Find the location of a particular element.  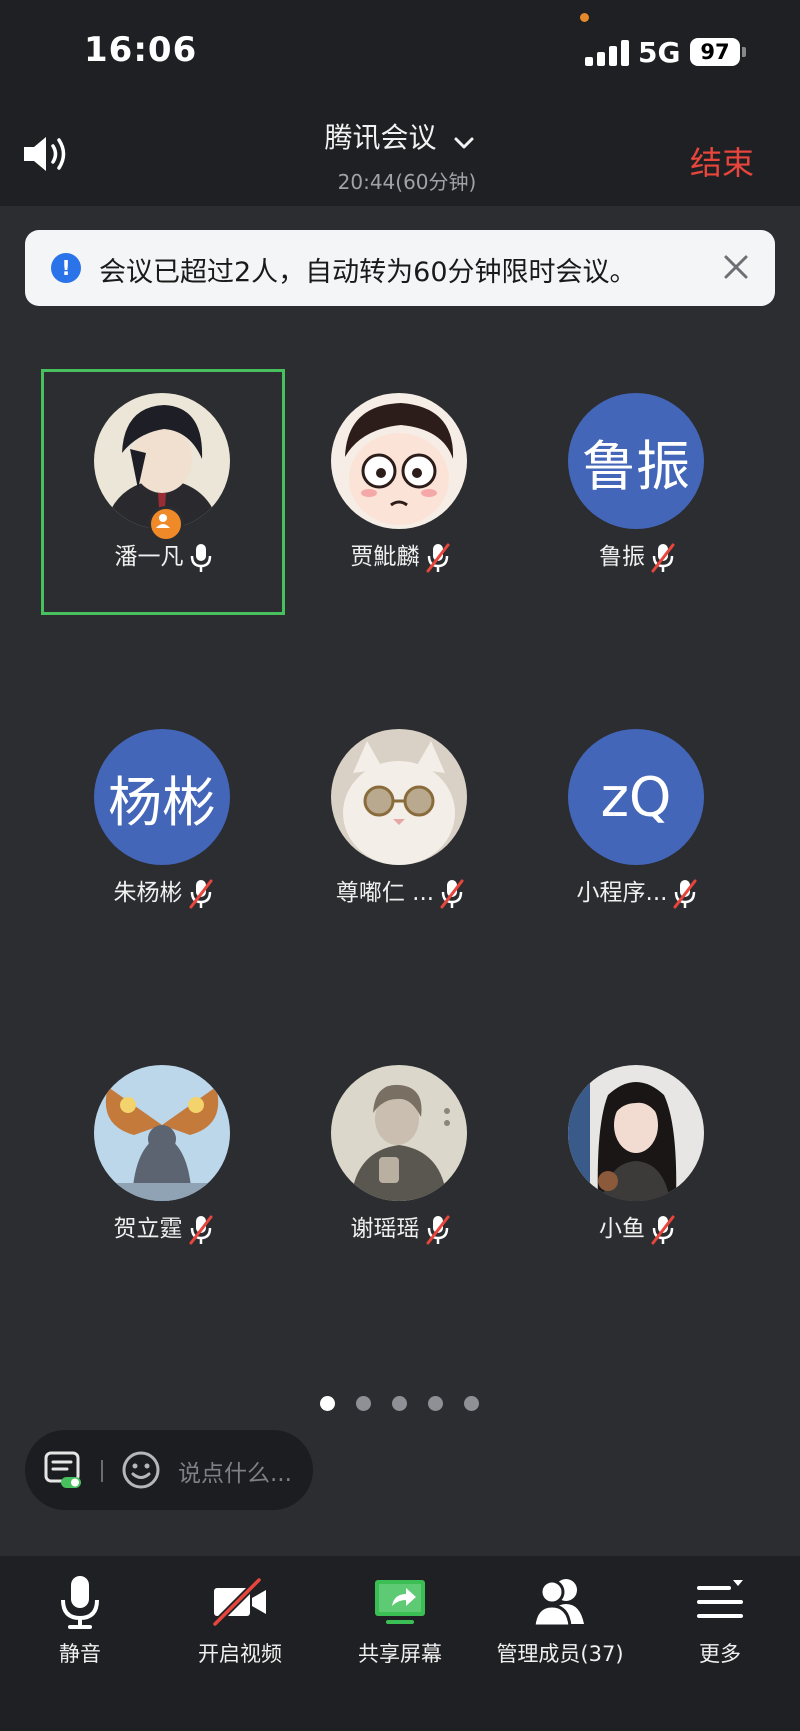

mute-label: 静音 is located at coordinates (80, 1654).